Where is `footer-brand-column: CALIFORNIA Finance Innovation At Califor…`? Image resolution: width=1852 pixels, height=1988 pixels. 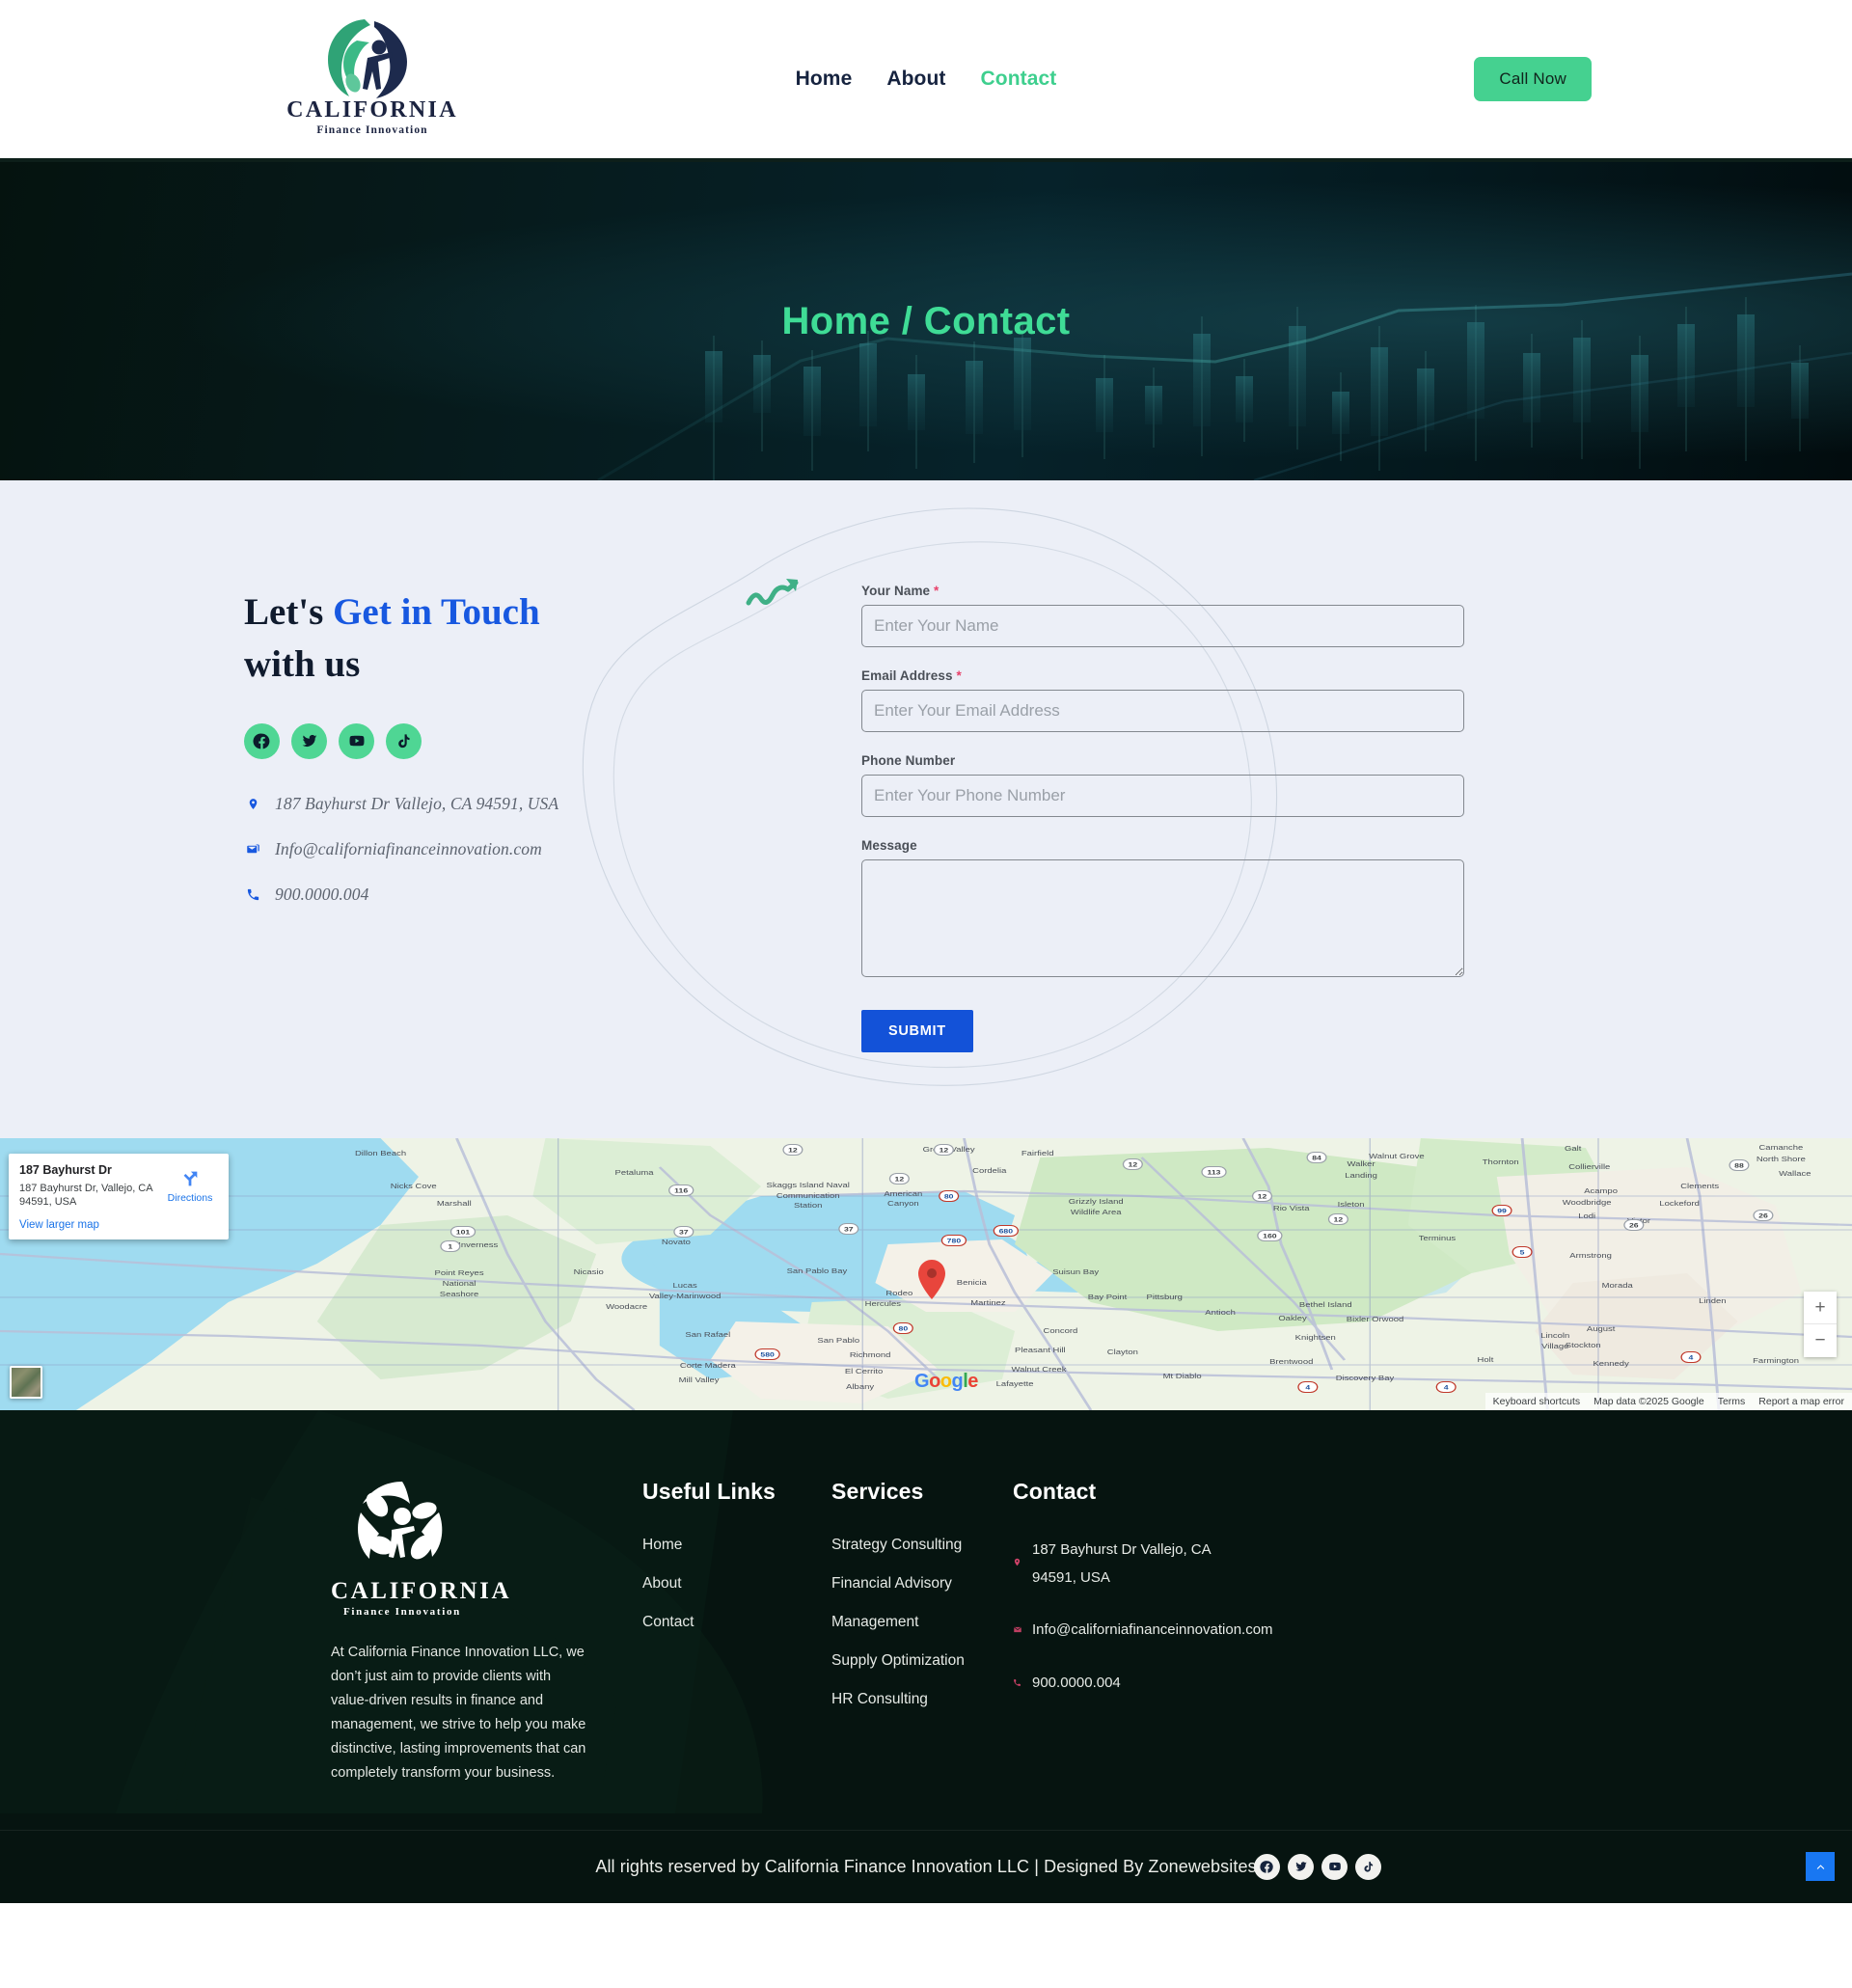
footer-brand-column: CALIFORNIA Finance Innovation At Califor… is located at coordinates (433, 1629).